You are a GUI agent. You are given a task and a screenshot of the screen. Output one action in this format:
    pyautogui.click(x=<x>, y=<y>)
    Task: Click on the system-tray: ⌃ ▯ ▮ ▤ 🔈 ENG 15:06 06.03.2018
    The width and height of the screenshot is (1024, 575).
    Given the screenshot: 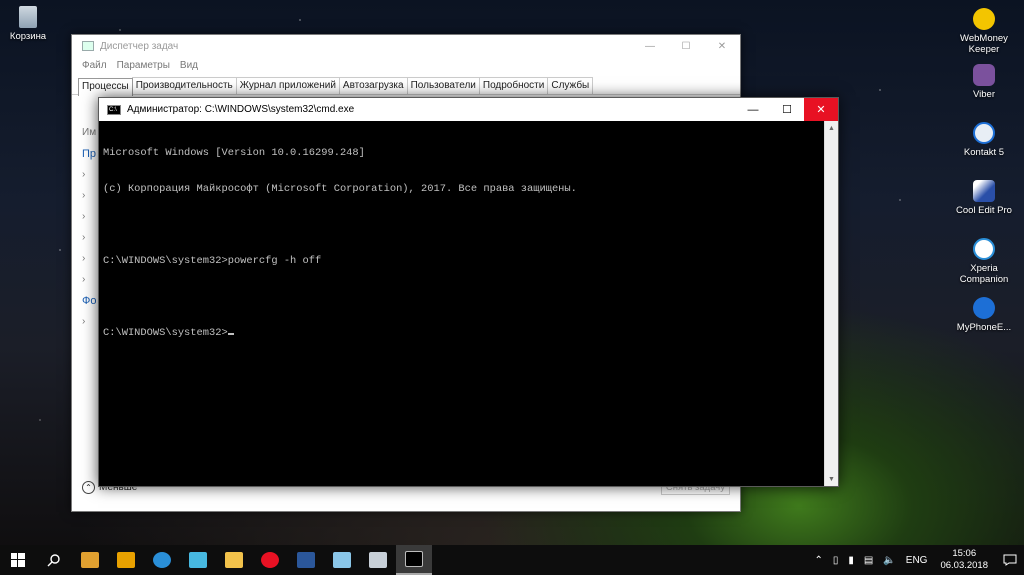 What is the action you would take?
    pyautogui.click(x=916, y=560)
    